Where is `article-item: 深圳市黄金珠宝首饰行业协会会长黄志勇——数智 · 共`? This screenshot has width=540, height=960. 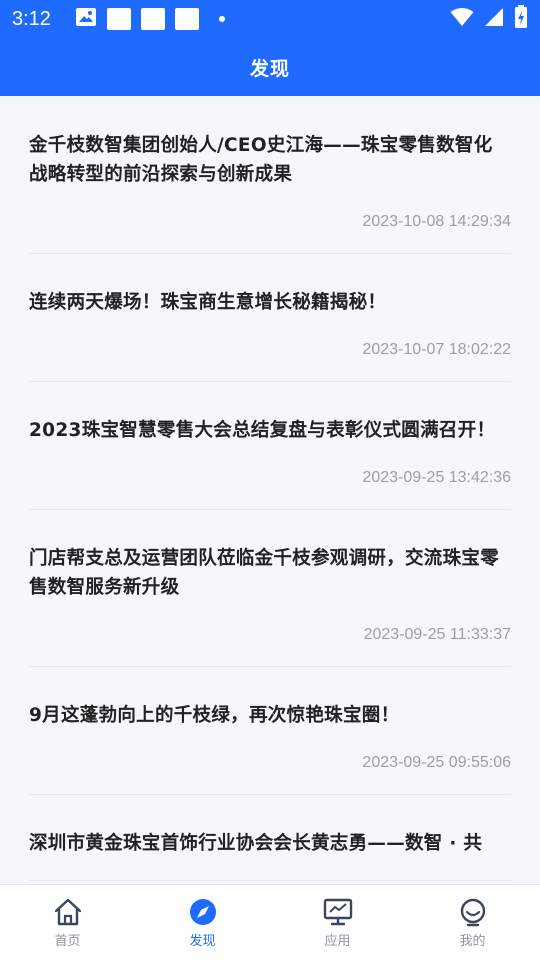 article-item: 深圳市黄金珠宝首饰行业协会会长黄志勇——数智 · 共 is located at coordinates (270, 838).